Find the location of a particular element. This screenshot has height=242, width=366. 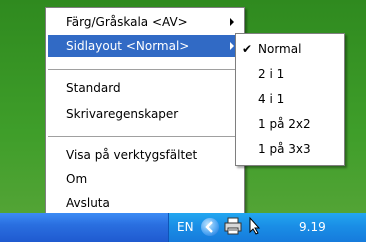

submenu-item-label: 1 på 2x2 is located at coordinates (284, 124).